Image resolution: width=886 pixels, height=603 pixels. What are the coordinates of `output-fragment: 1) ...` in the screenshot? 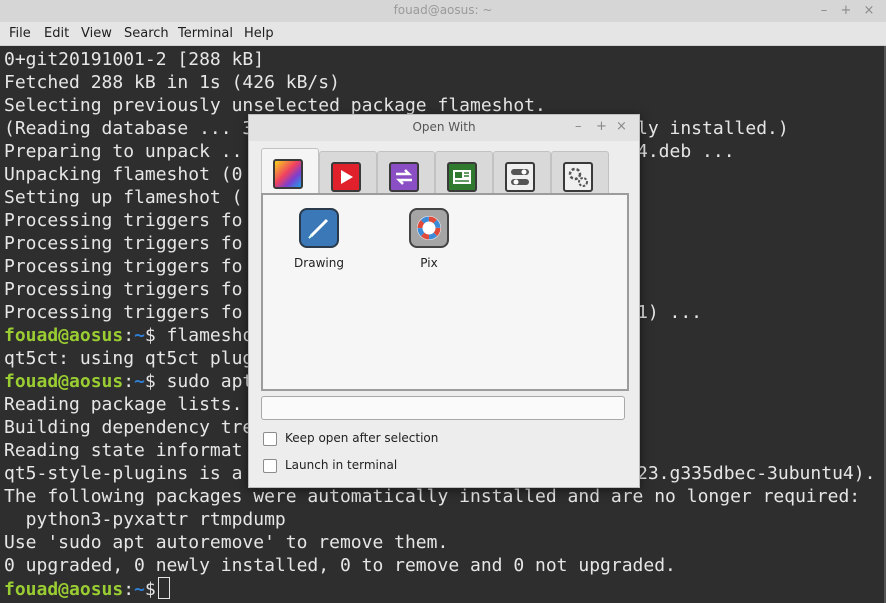 It's located at (670, 312).